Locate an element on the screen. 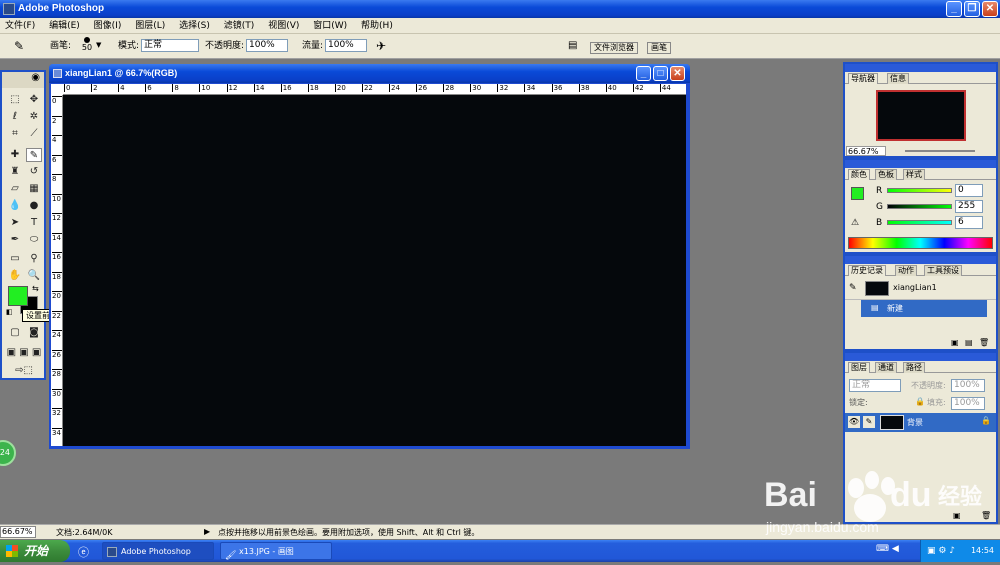 This screenshot has height=565, width=1000. fill-field: 100% is located at coordinates (968, 403).